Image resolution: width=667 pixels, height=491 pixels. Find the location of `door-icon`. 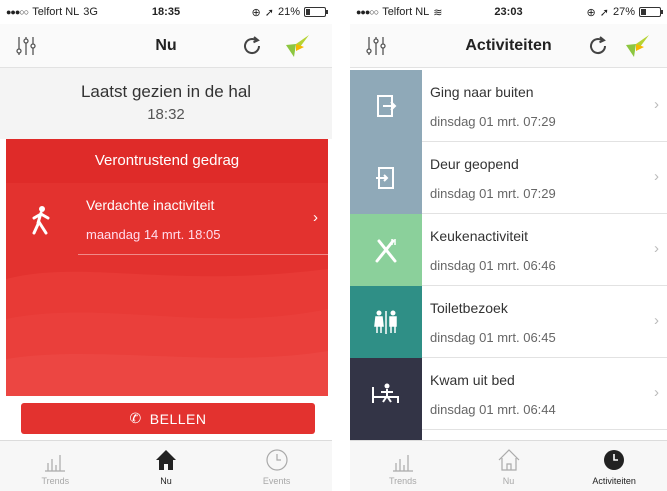

door-icon is located at coordinates (385, 178).